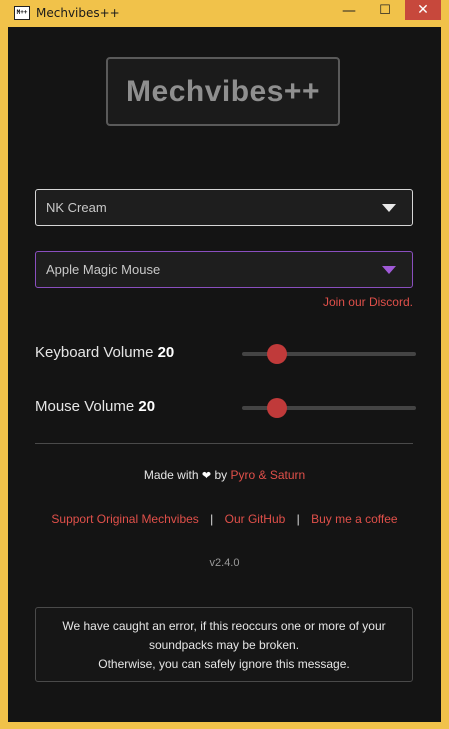 The image size is (449, 729). Describe the element at coordinates (423, 10) in the screenshot. I see `close-button: ✕` at that location.